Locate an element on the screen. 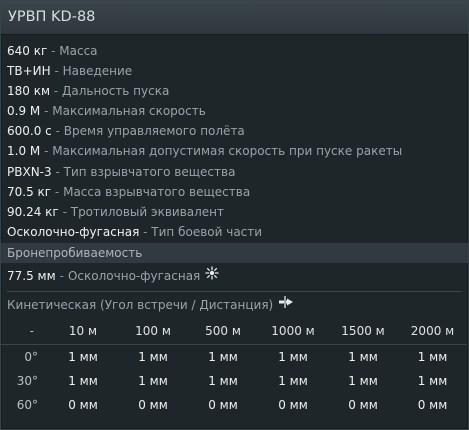 The width and height of the screenshot is (469, 430). property-label: Тип боевой части is located at coordinates (207, 231).